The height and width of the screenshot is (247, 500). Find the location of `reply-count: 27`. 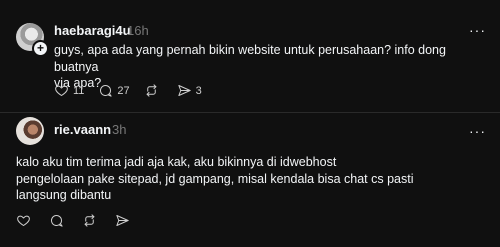

reply-count: 27 is located at coordinates (123, 90).